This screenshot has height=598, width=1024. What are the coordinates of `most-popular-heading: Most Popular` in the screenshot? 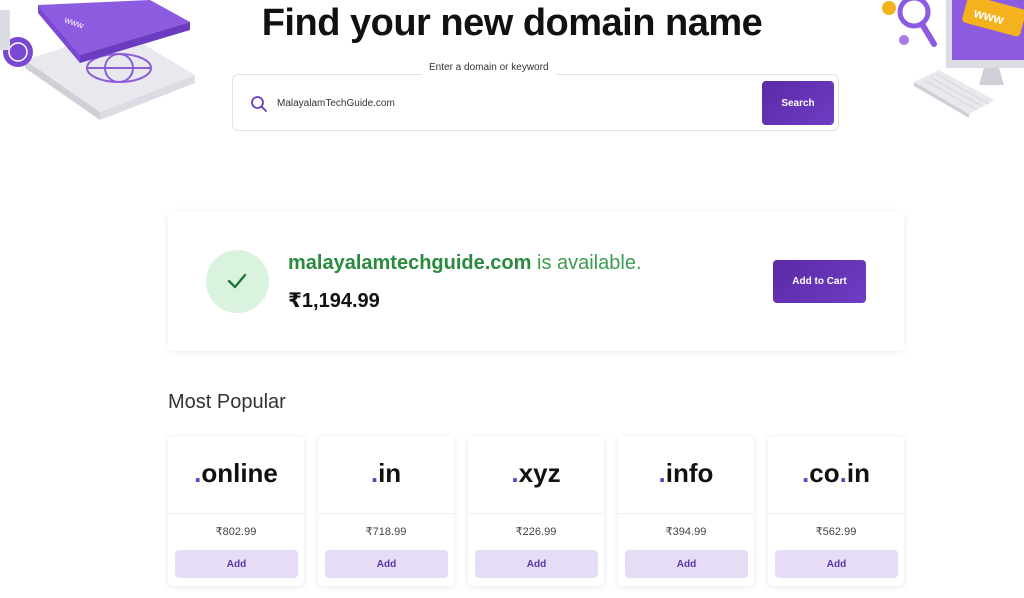 It's located at (227, 402).